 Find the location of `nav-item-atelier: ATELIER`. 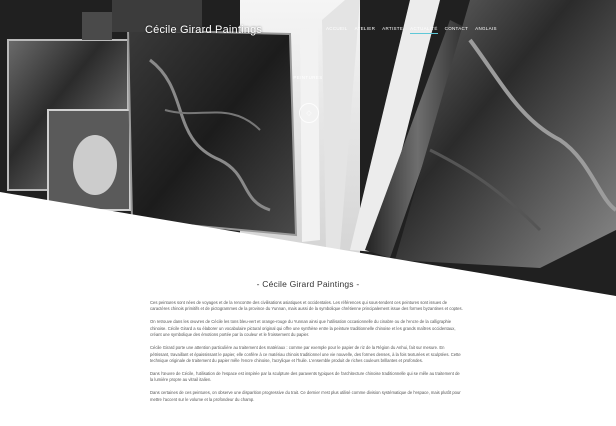

nav-item-atelier: ATELIER is located at coordinates (365, 30).